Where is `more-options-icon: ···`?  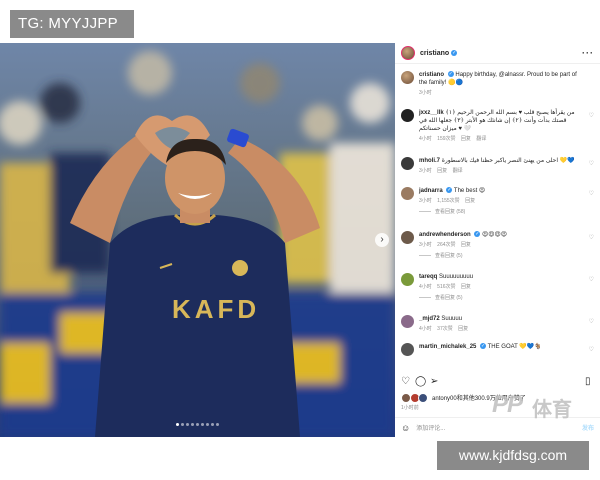
more-options-icon: ··· is located at coordinates (588, 53).